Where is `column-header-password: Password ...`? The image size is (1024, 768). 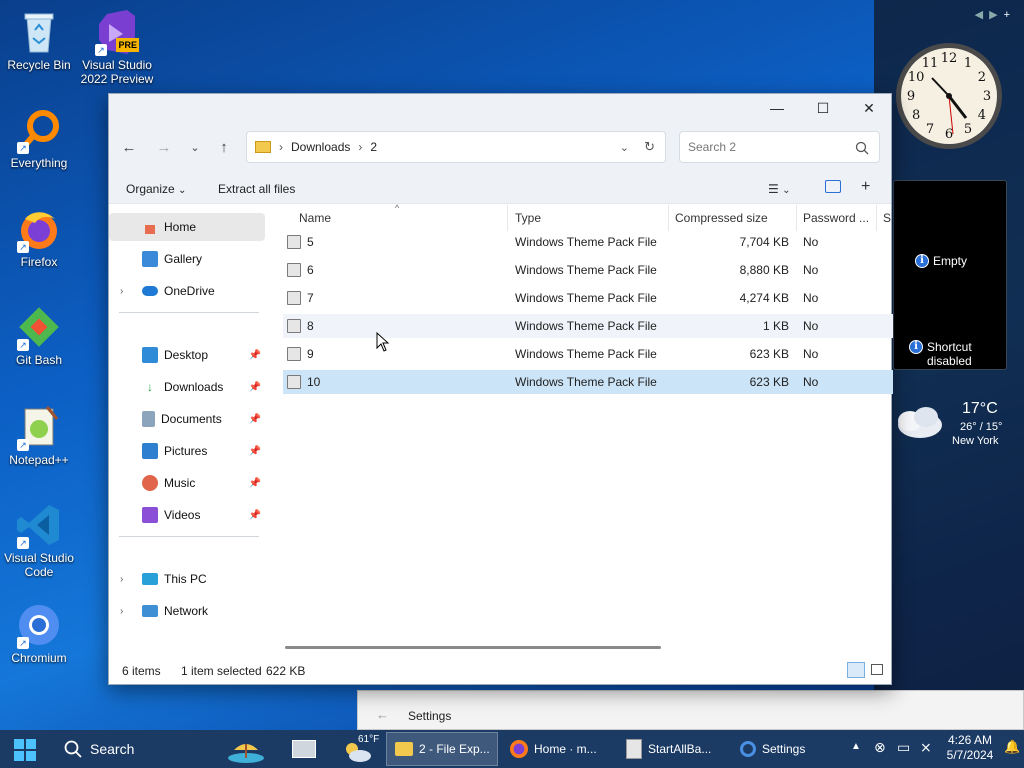
column-header-password: Password ... is located at coordinates (837, 218).